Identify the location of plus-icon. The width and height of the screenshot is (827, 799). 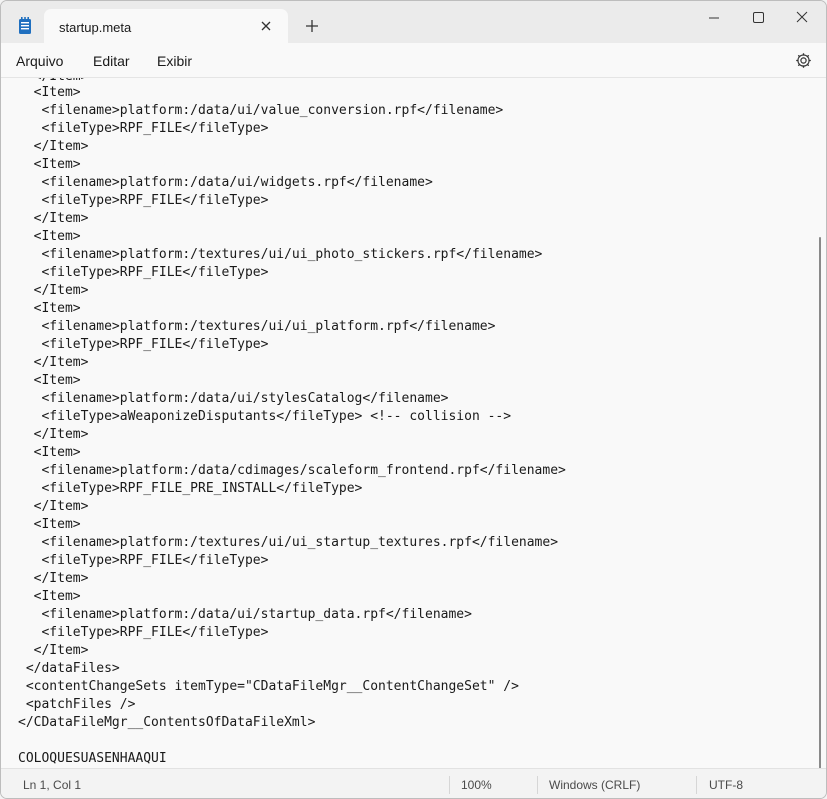
(312, 26).